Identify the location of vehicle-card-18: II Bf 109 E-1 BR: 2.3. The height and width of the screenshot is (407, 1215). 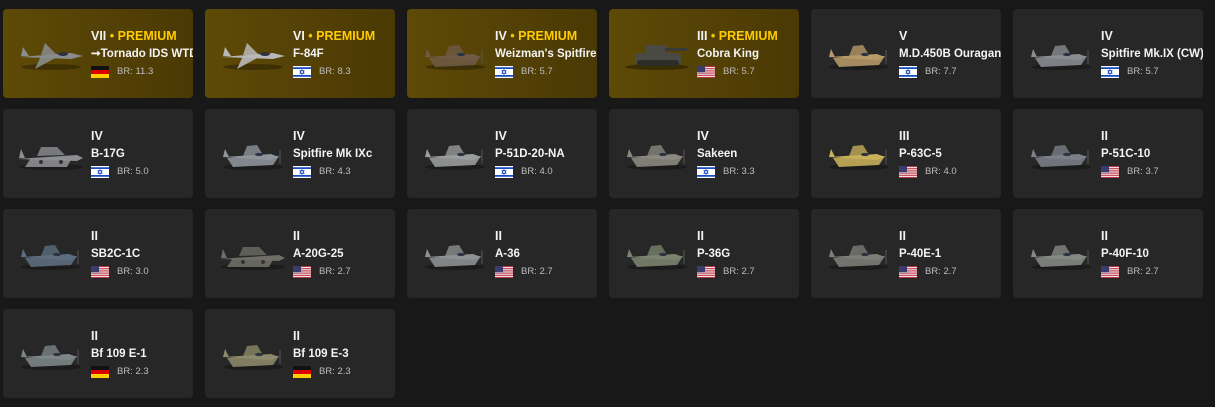
(98, 353).